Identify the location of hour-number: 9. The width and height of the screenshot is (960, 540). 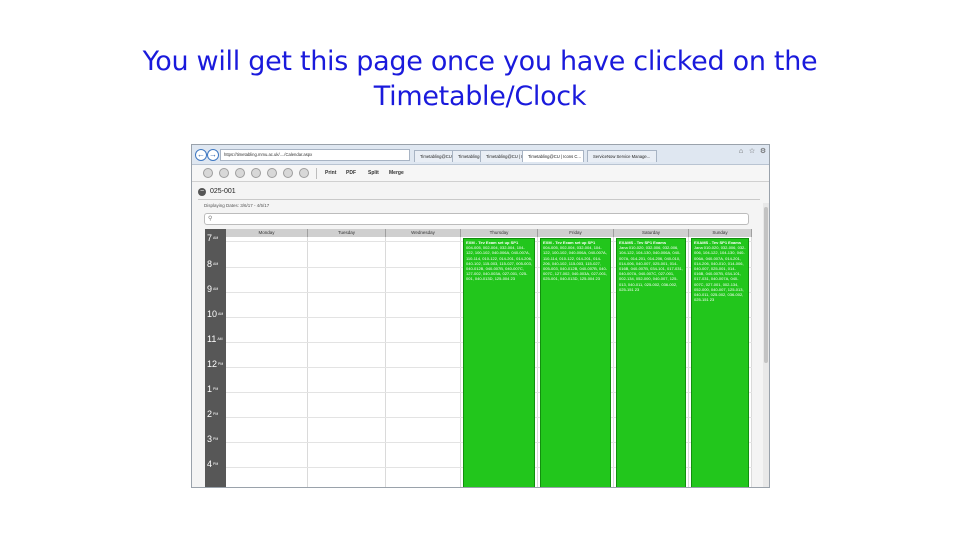
(210, 289).